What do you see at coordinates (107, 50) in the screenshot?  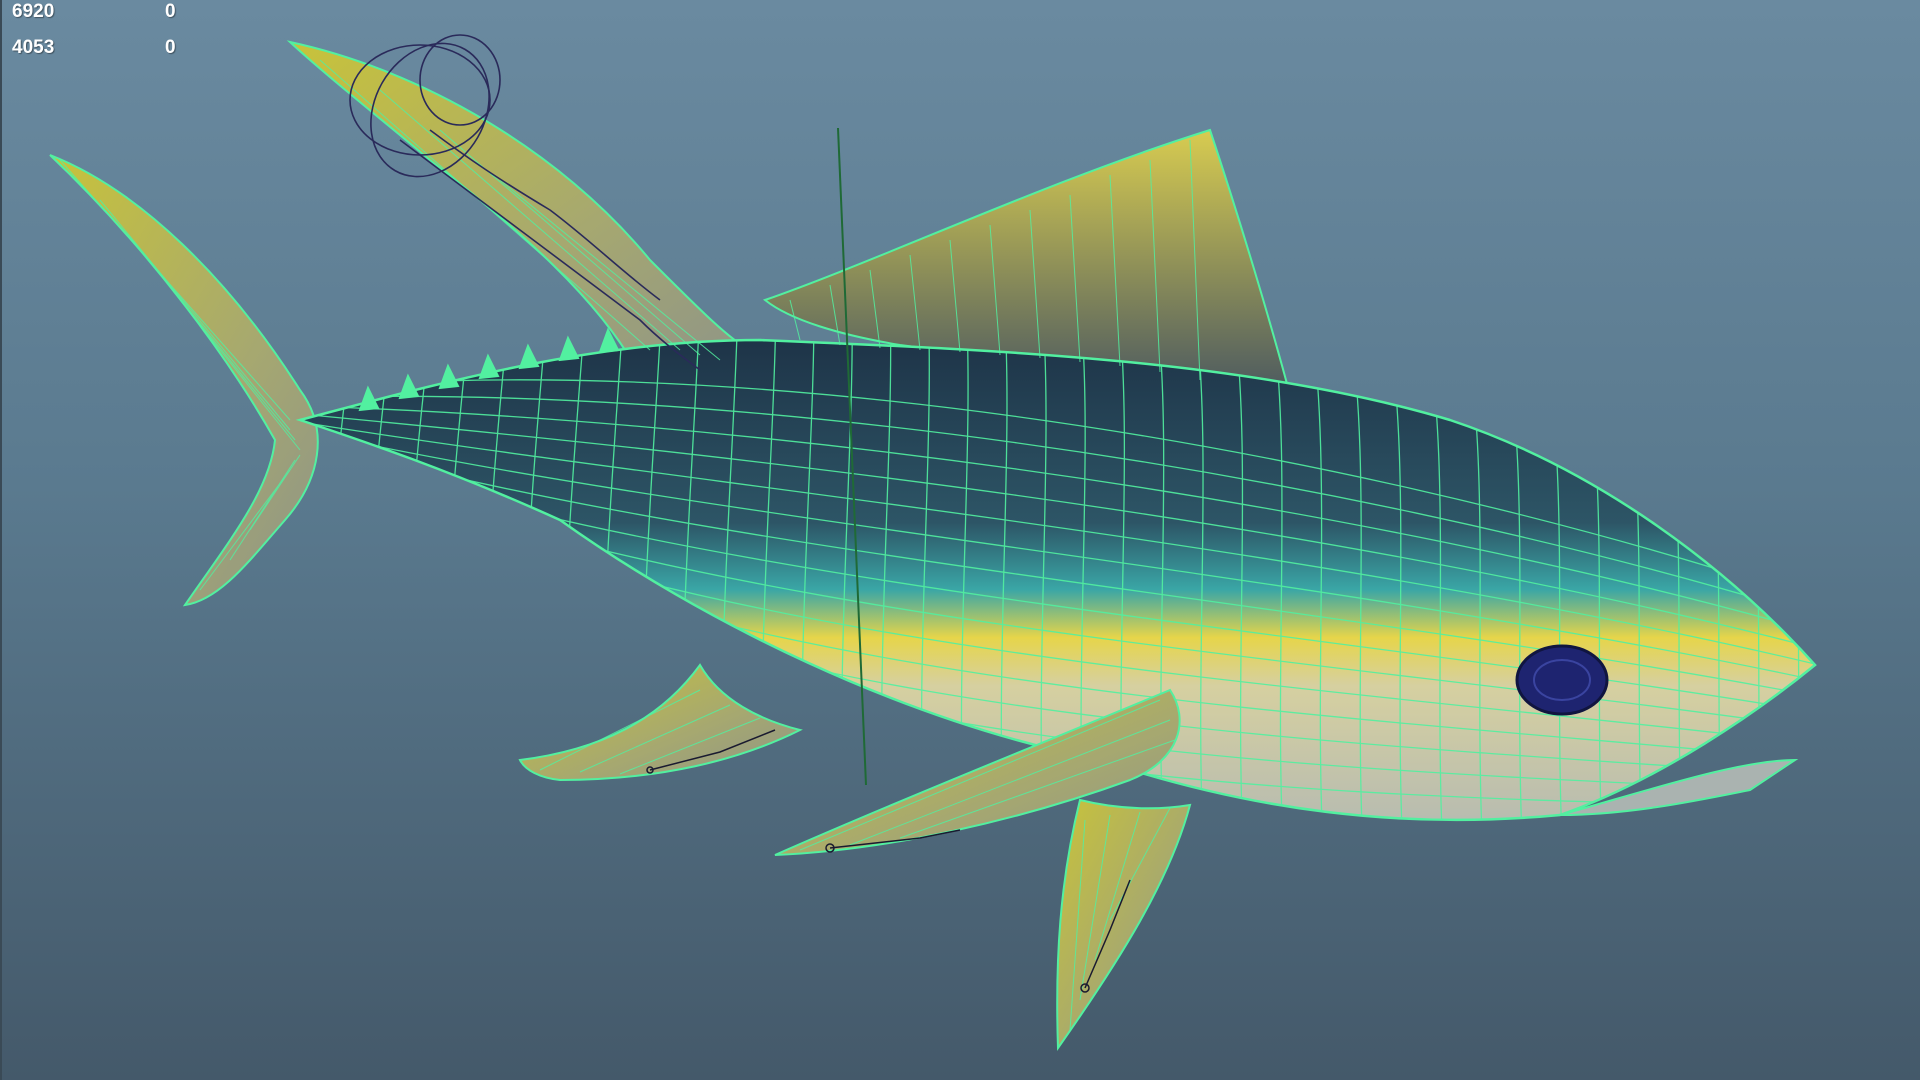 I see `hud-row-faces: 4053 0` at bounding box center [107, 50].